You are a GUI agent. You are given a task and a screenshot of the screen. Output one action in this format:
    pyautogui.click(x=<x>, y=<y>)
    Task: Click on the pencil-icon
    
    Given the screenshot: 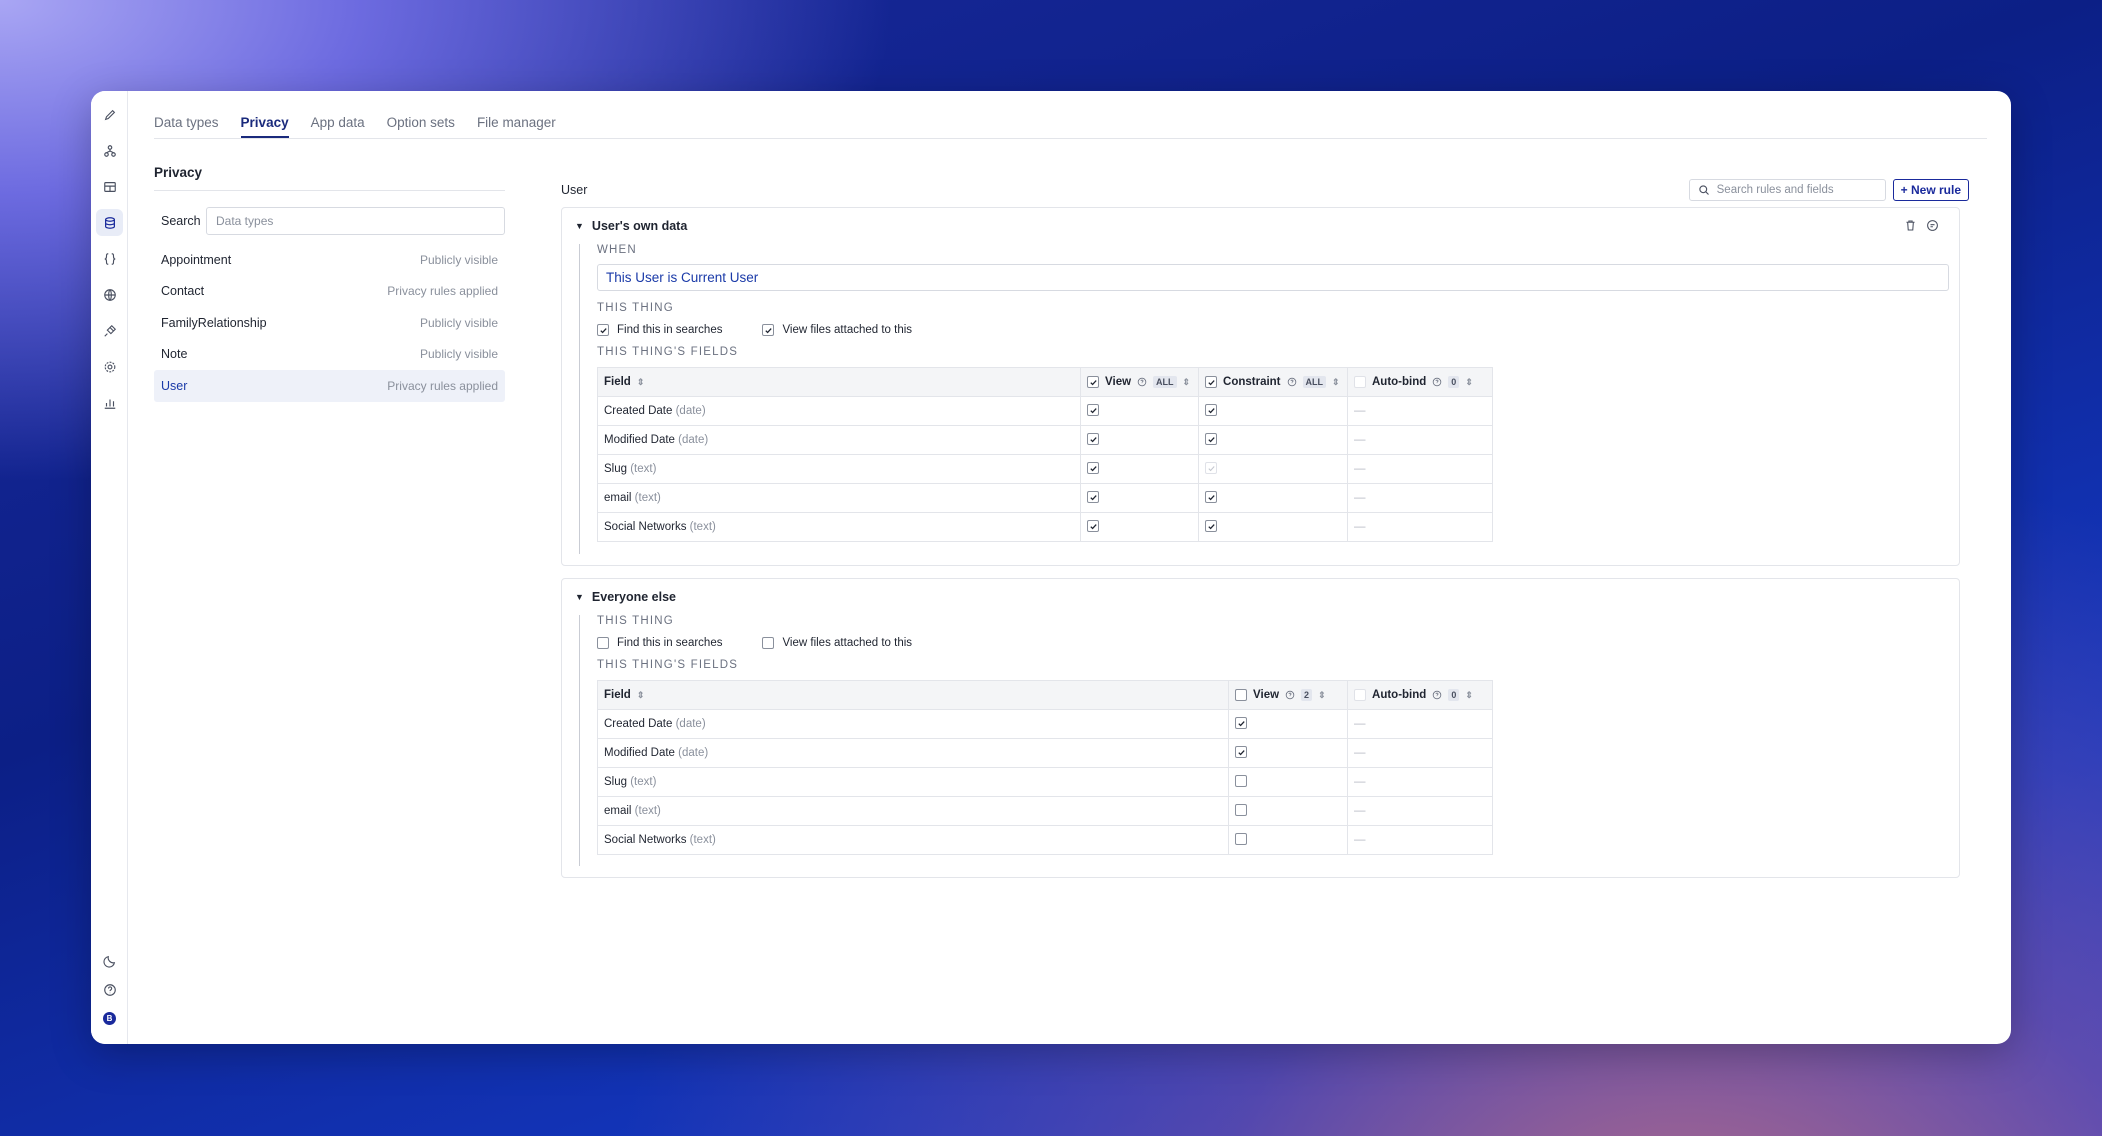 What is the action you would take?
    pyautogui.click(x=109, y=114)
    